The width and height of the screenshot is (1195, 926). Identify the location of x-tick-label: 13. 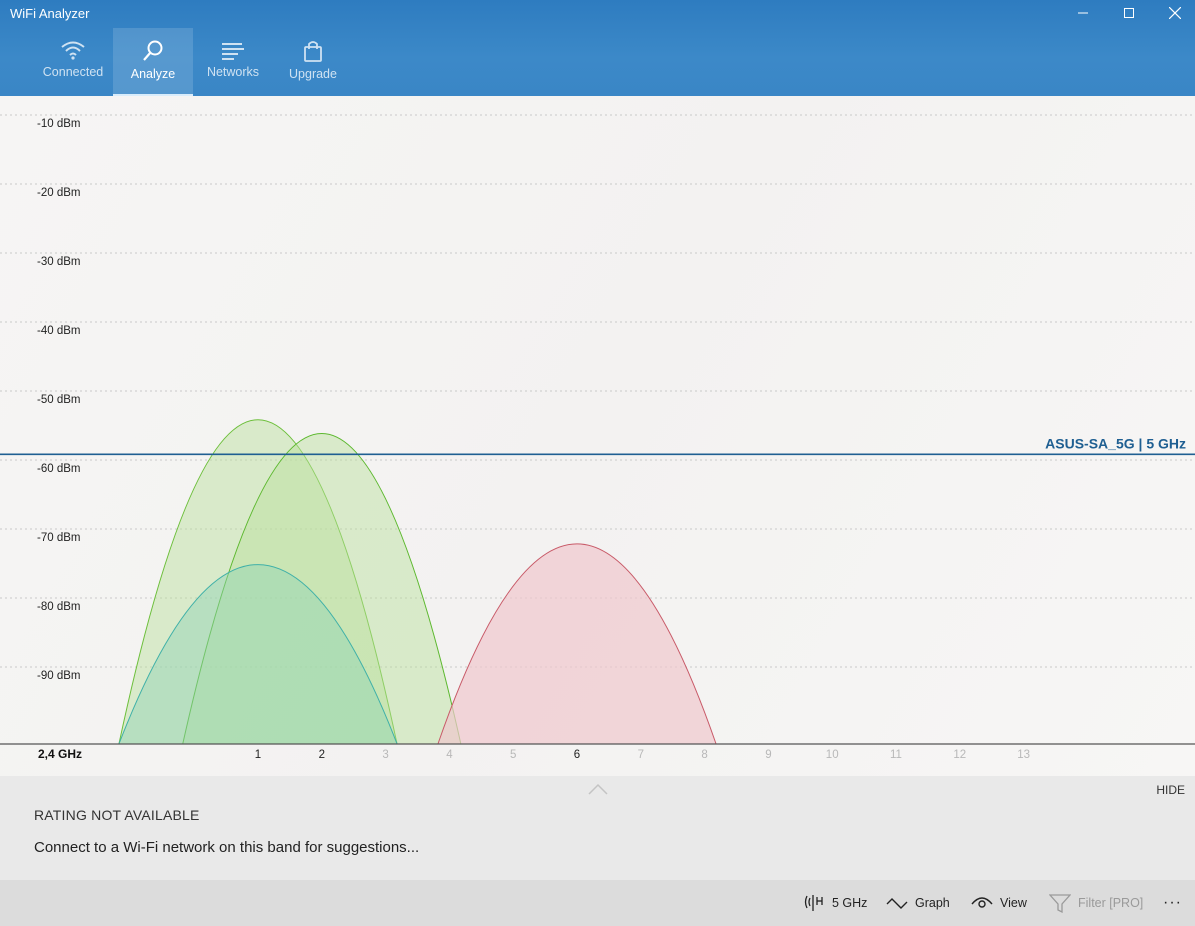
(1023, 755).